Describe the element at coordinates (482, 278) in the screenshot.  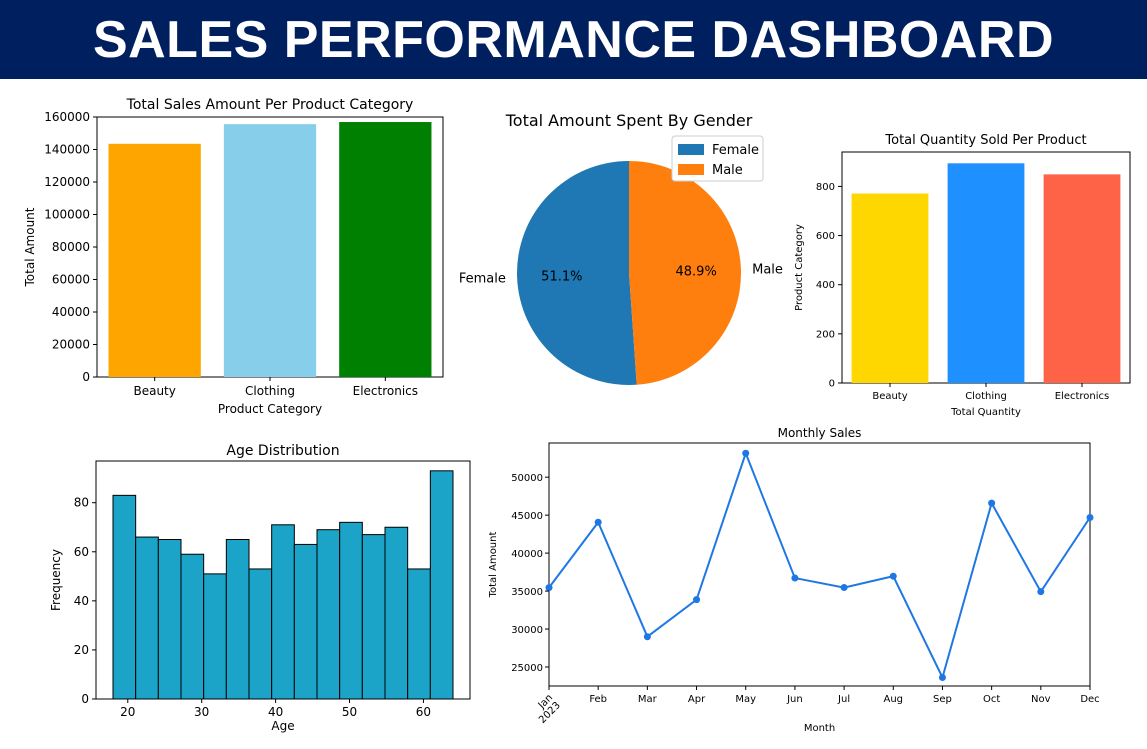
I see `pie-slice-label: Female` at that location.